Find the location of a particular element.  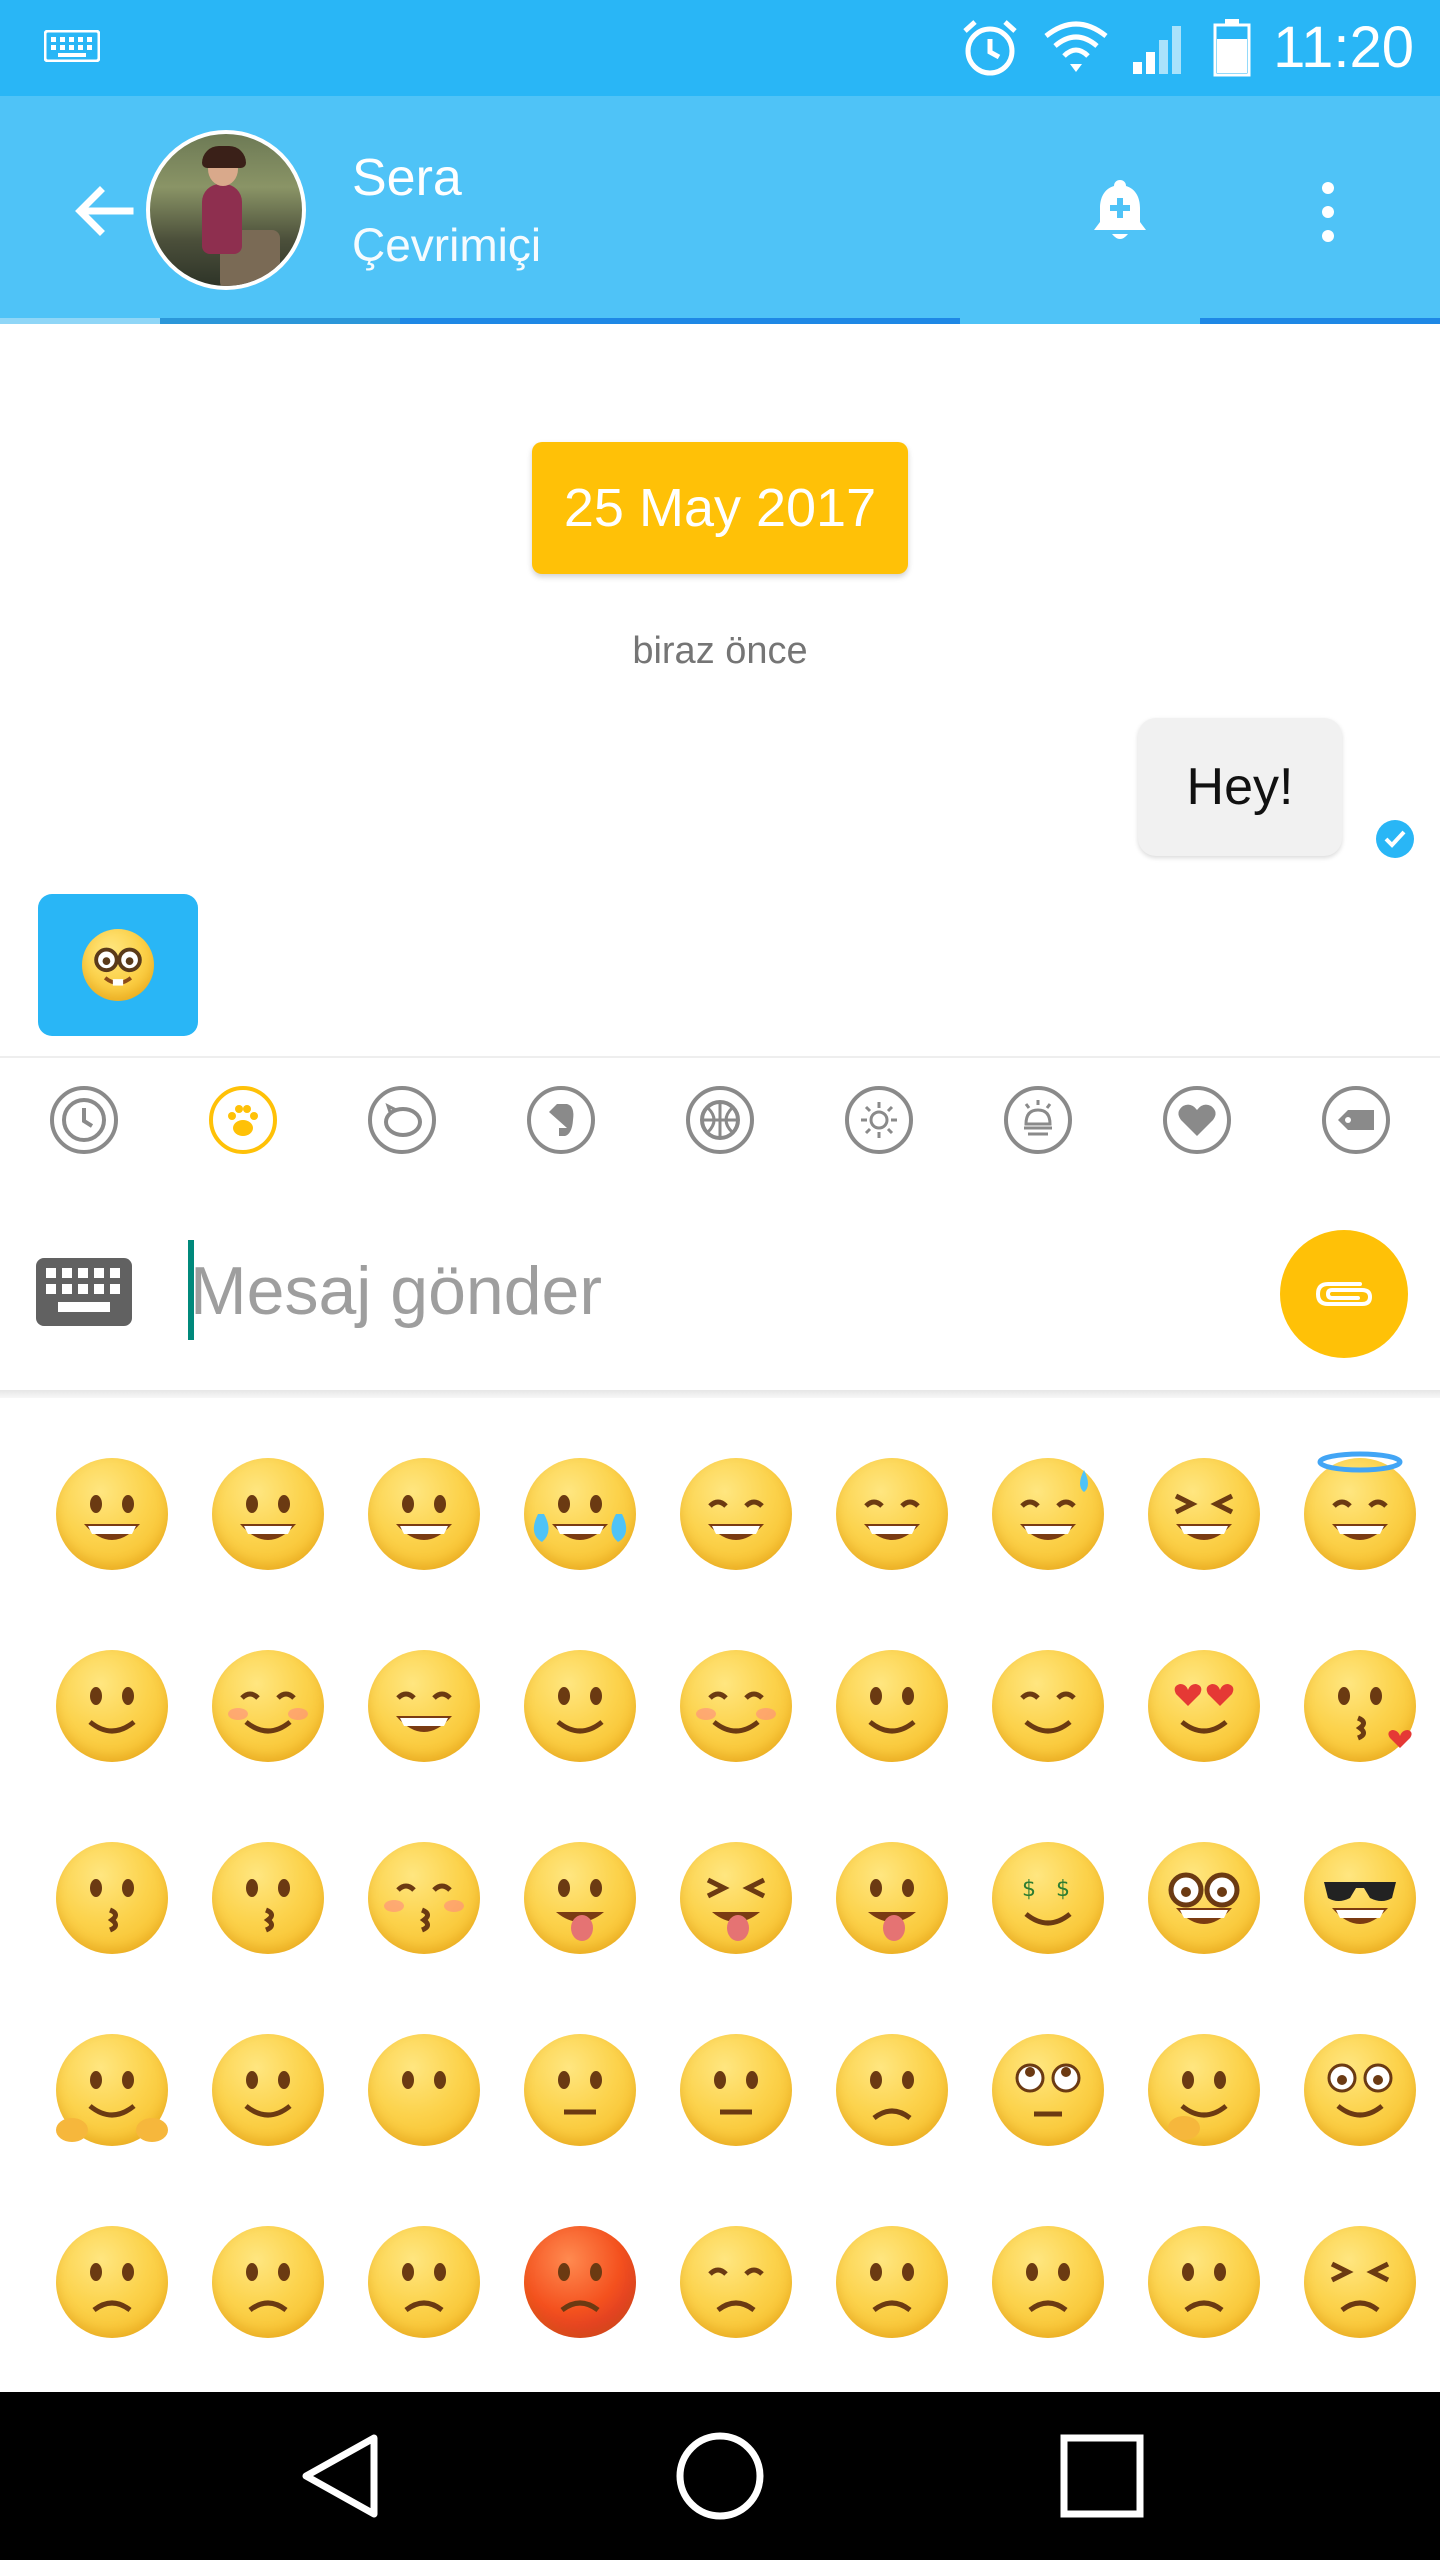

frowning-emoji is located at coordinates (1204, 2282).